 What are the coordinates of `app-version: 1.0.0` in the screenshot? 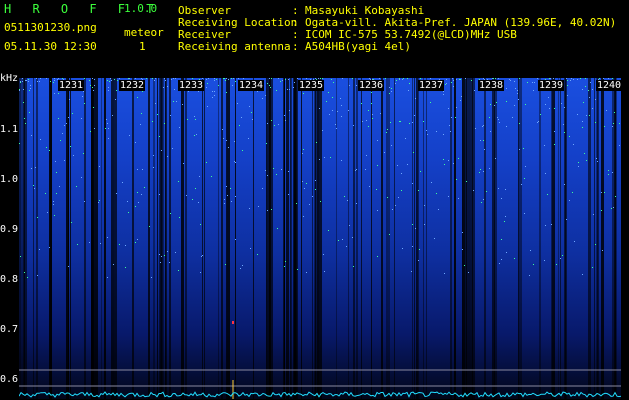 It's located at (141, 8).